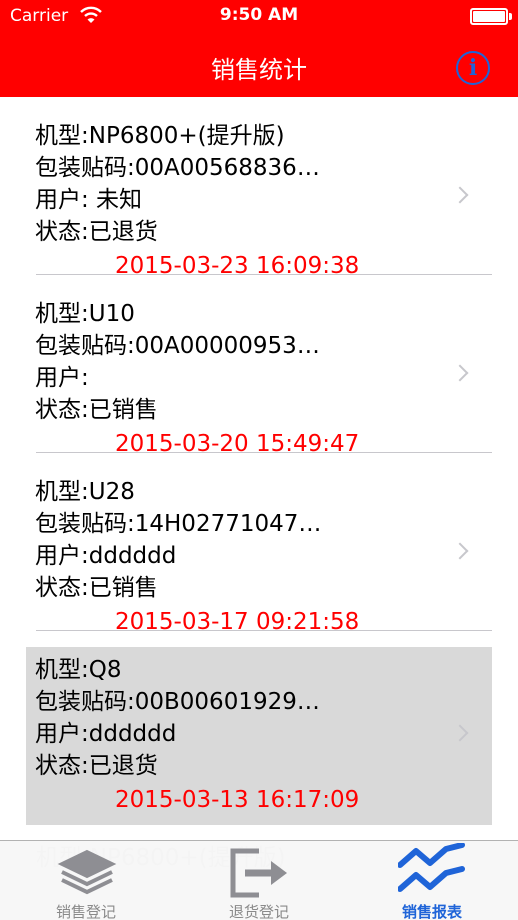  I want to click on record-model: 机型:U28, so click(85, 492).